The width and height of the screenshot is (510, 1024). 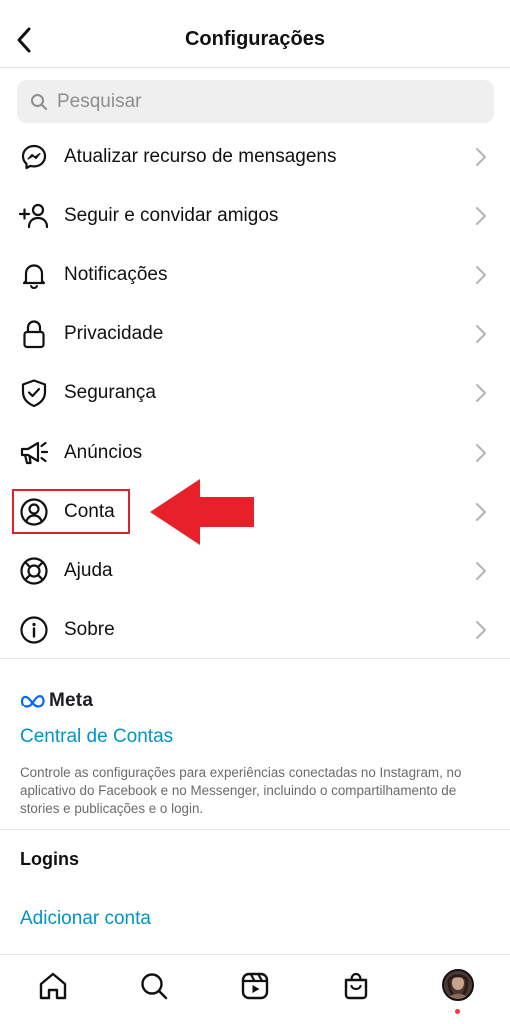 What do you see at coordinates (114, 334) in the screenshot?
I see `menu-item-label: Privacidade` at bounding box center [114, 334].